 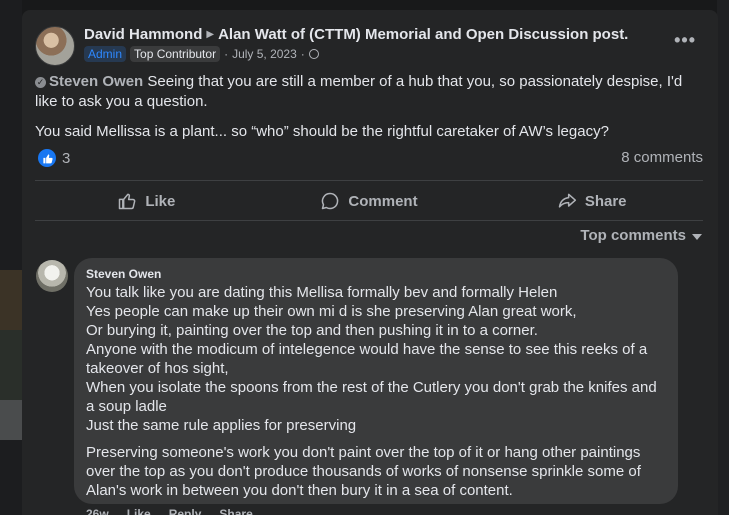 What do you see at coordinates (235, 511) in the screenshot?
I see `comment-share-button: Share` at bounding box center [235, 511].